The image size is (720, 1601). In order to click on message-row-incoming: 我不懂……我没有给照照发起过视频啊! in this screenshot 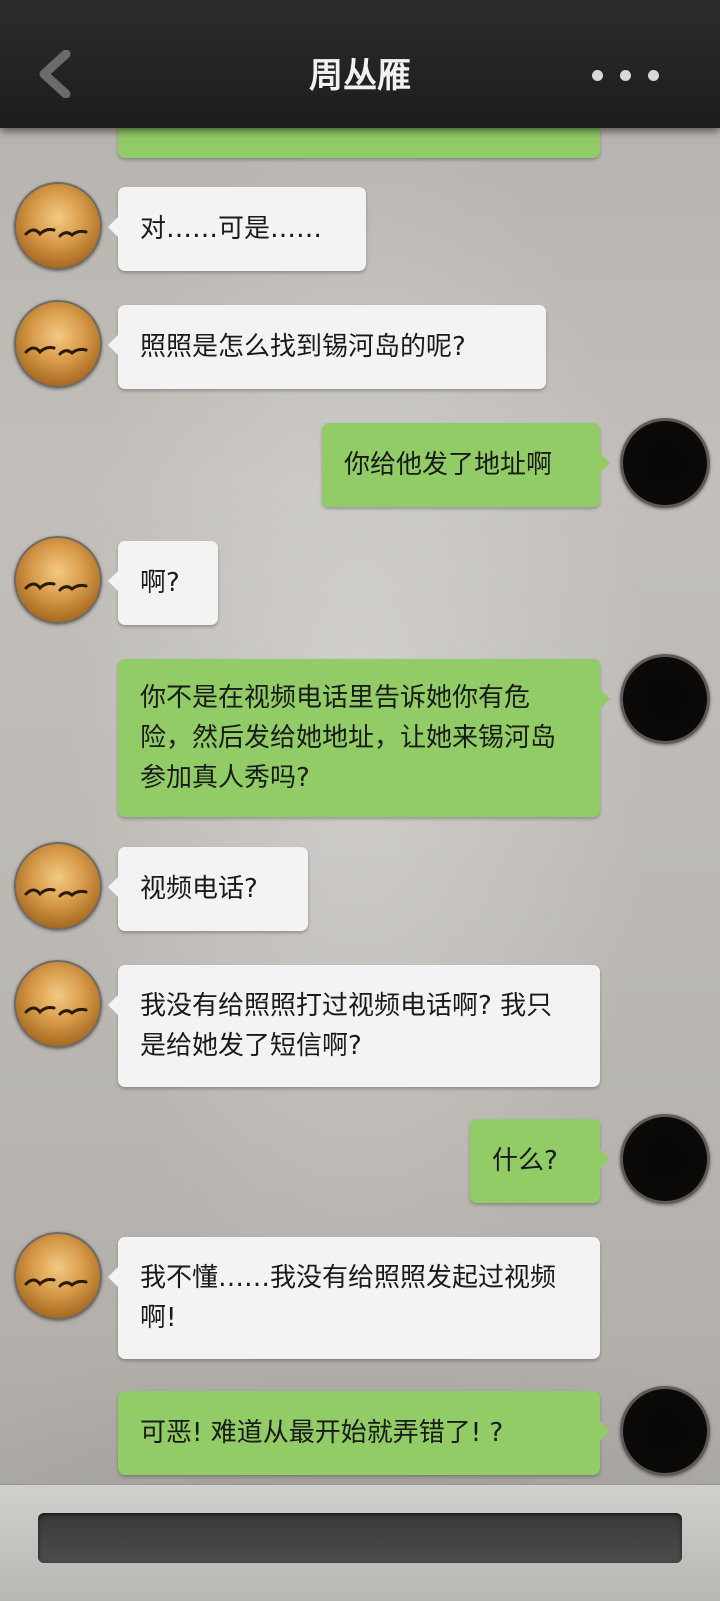, I will do `click(360, 1297)`.